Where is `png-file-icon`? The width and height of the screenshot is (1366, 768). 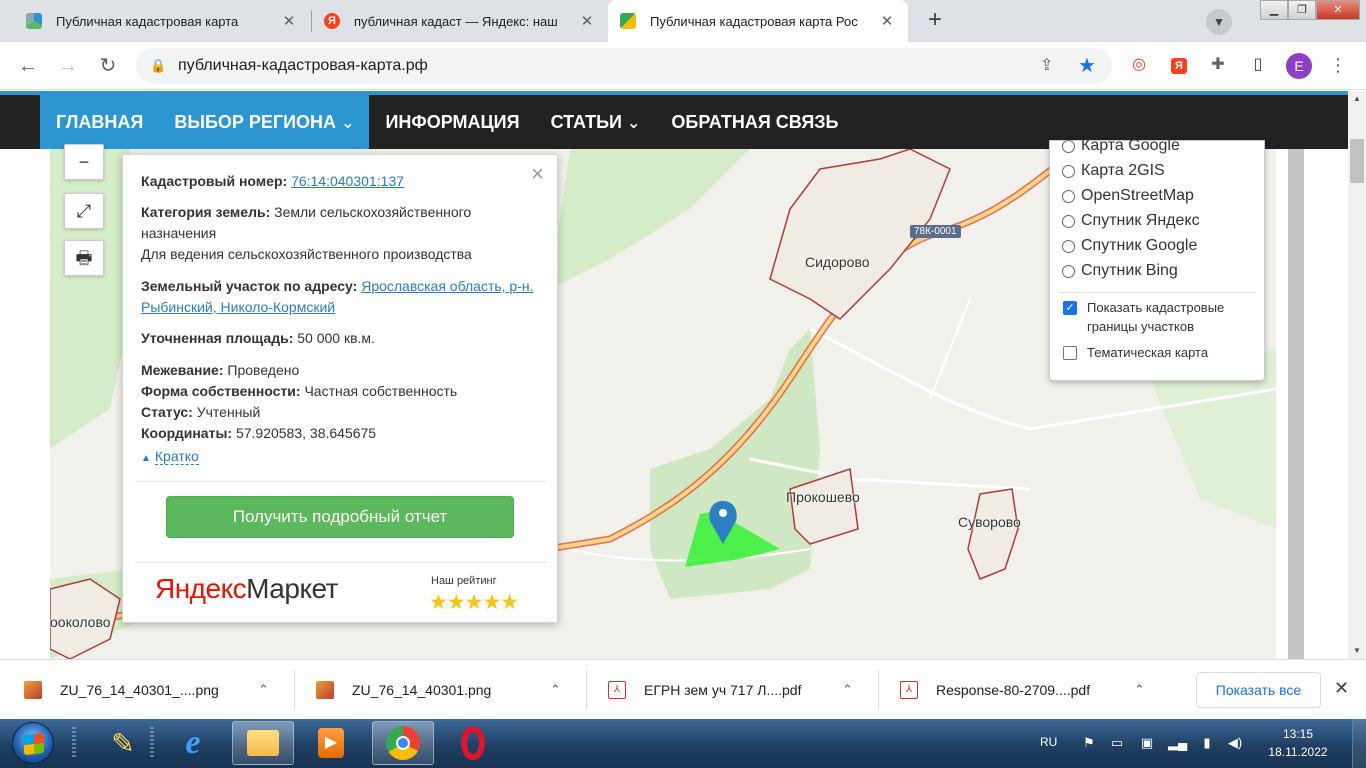 png-file-icon is located at coordinates (33, 690).